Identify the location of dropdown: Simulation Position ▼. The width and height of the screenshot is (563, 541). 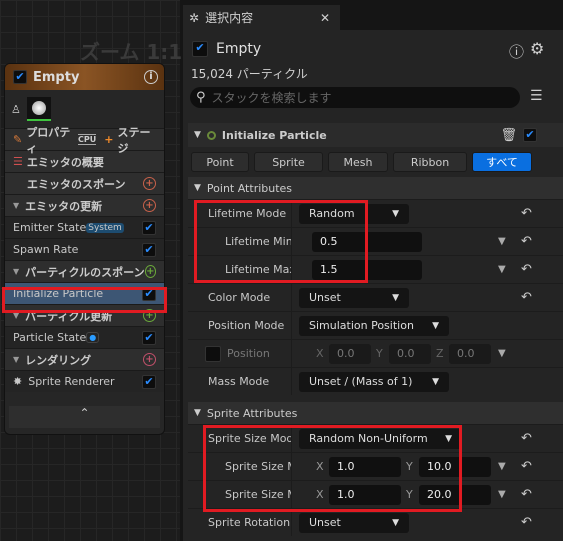
(374, 325).